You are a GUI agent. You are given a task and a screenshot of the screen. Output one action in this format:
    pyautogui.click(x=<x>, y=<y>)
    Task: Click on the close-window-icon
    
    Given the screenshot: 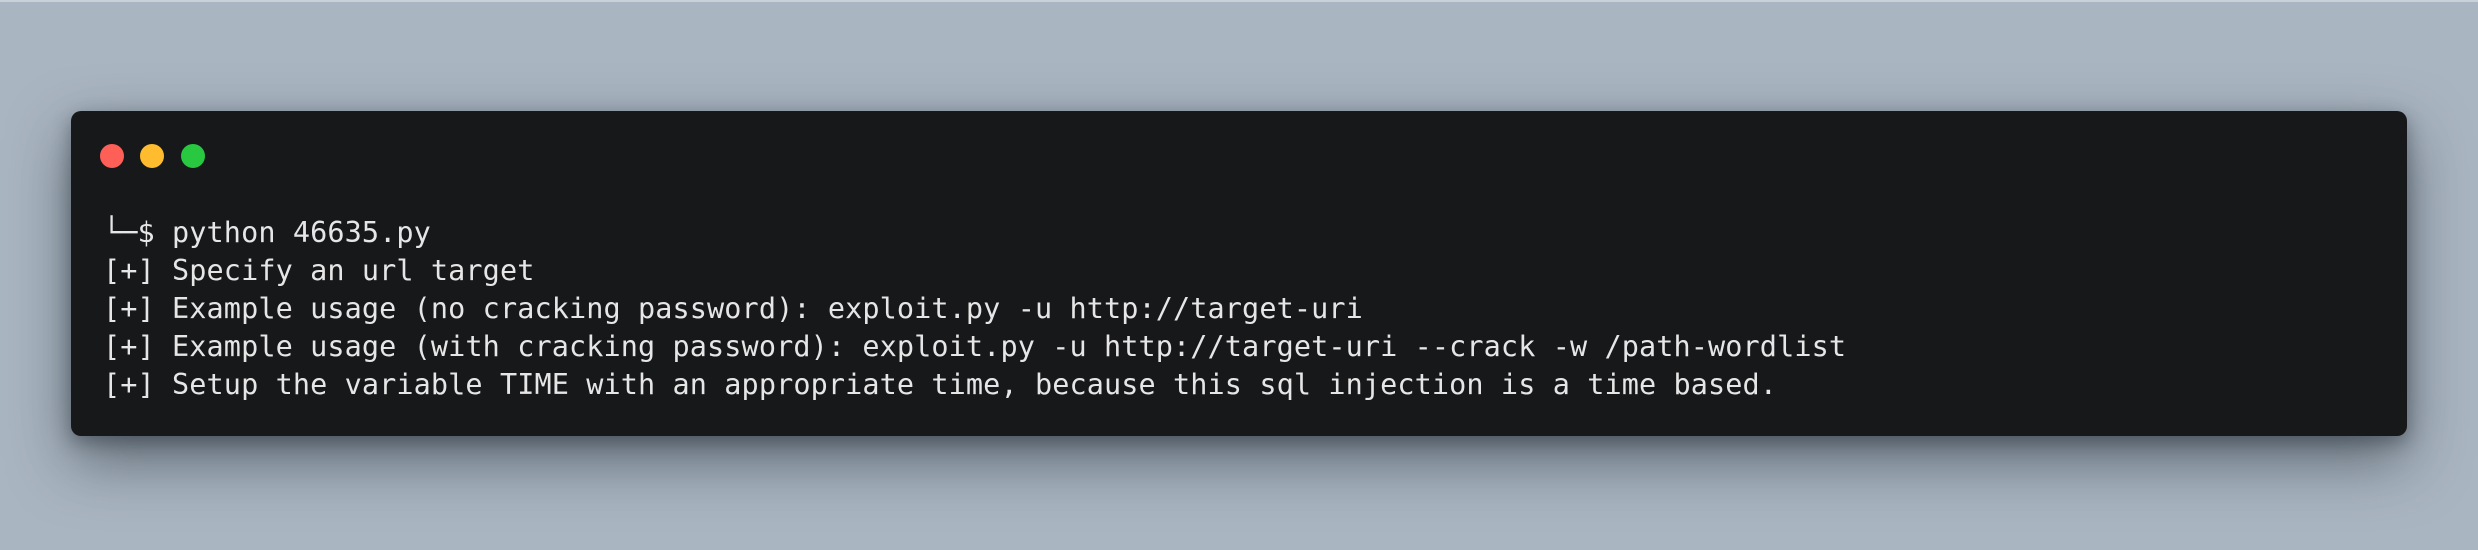 What is the action you would take?
    pyautogui.click(x=112, y=156)
    